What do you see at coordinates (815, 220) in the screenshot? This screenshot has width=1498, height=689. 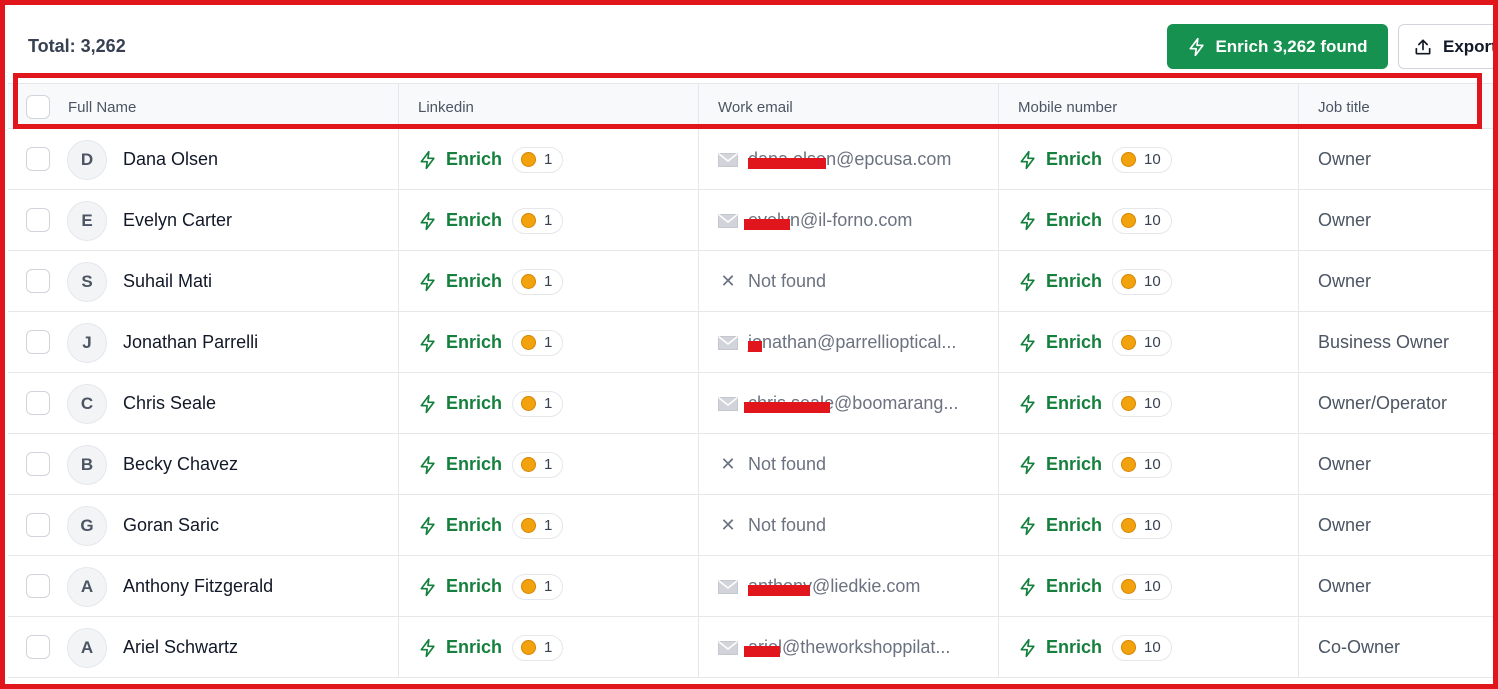 I see `work-email: evelyn@il-forno.com` at bounding box center [815, 220].